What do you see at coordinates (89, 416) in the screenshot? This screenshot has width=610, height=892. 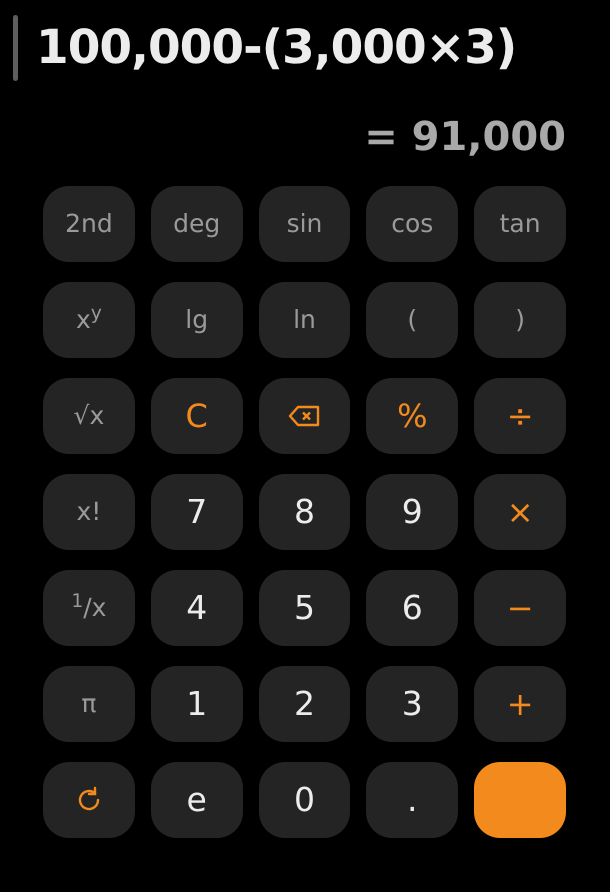 I see `function-key: √x` at bounding box center [89, 416].